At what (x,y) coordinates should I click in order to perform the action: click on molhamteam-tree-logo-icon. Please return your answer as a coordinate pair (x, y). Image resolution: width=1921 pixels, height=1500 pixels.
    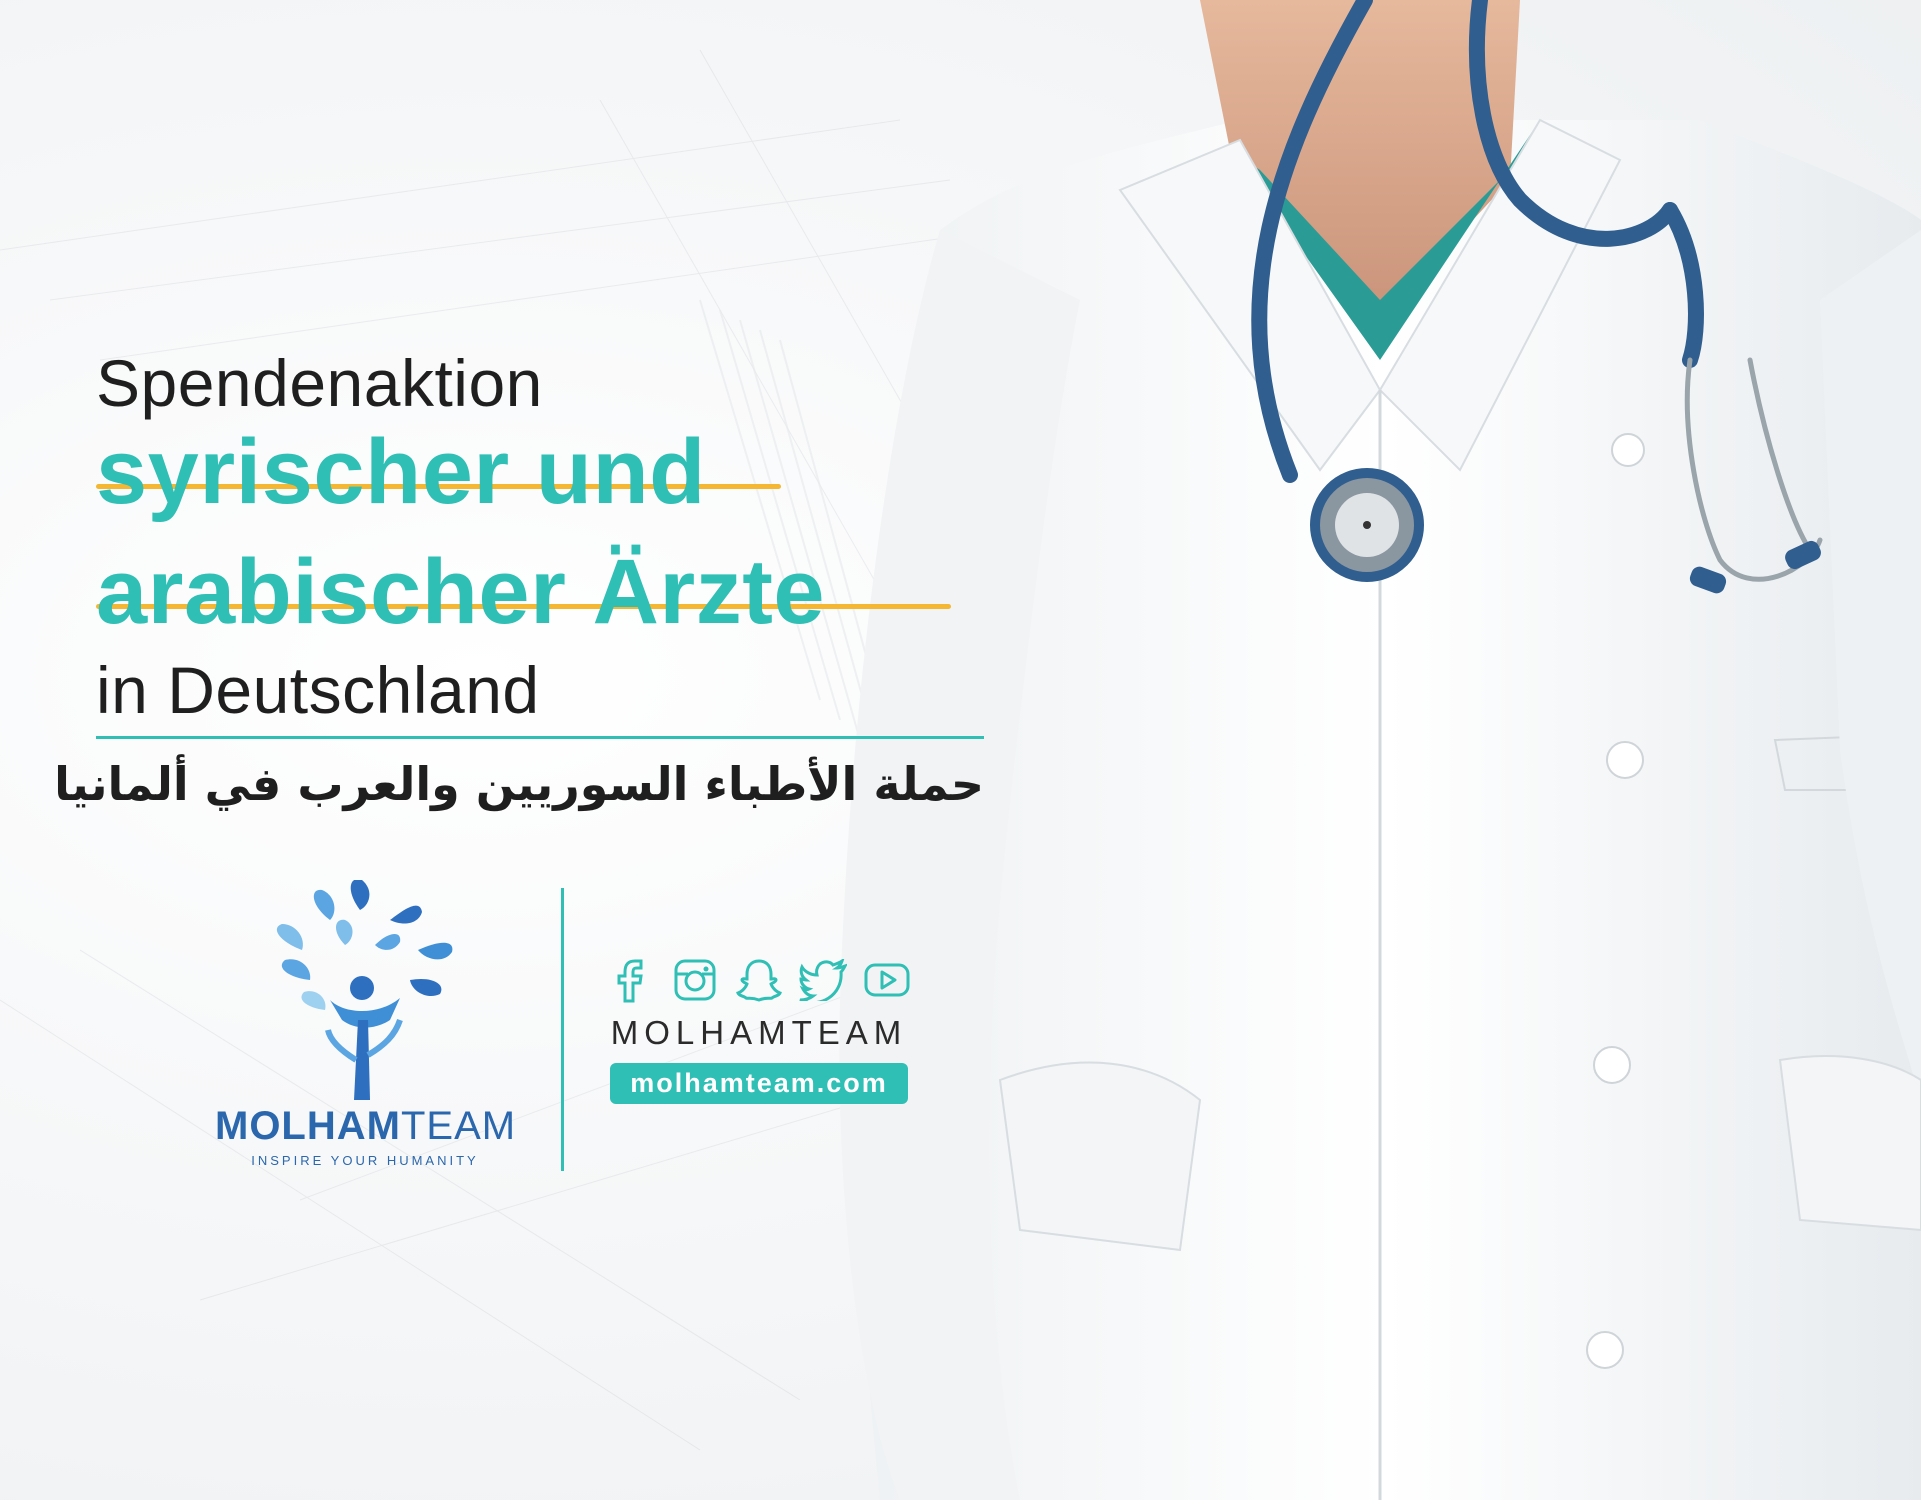
    Looking at the image, I should click on (364, 990).